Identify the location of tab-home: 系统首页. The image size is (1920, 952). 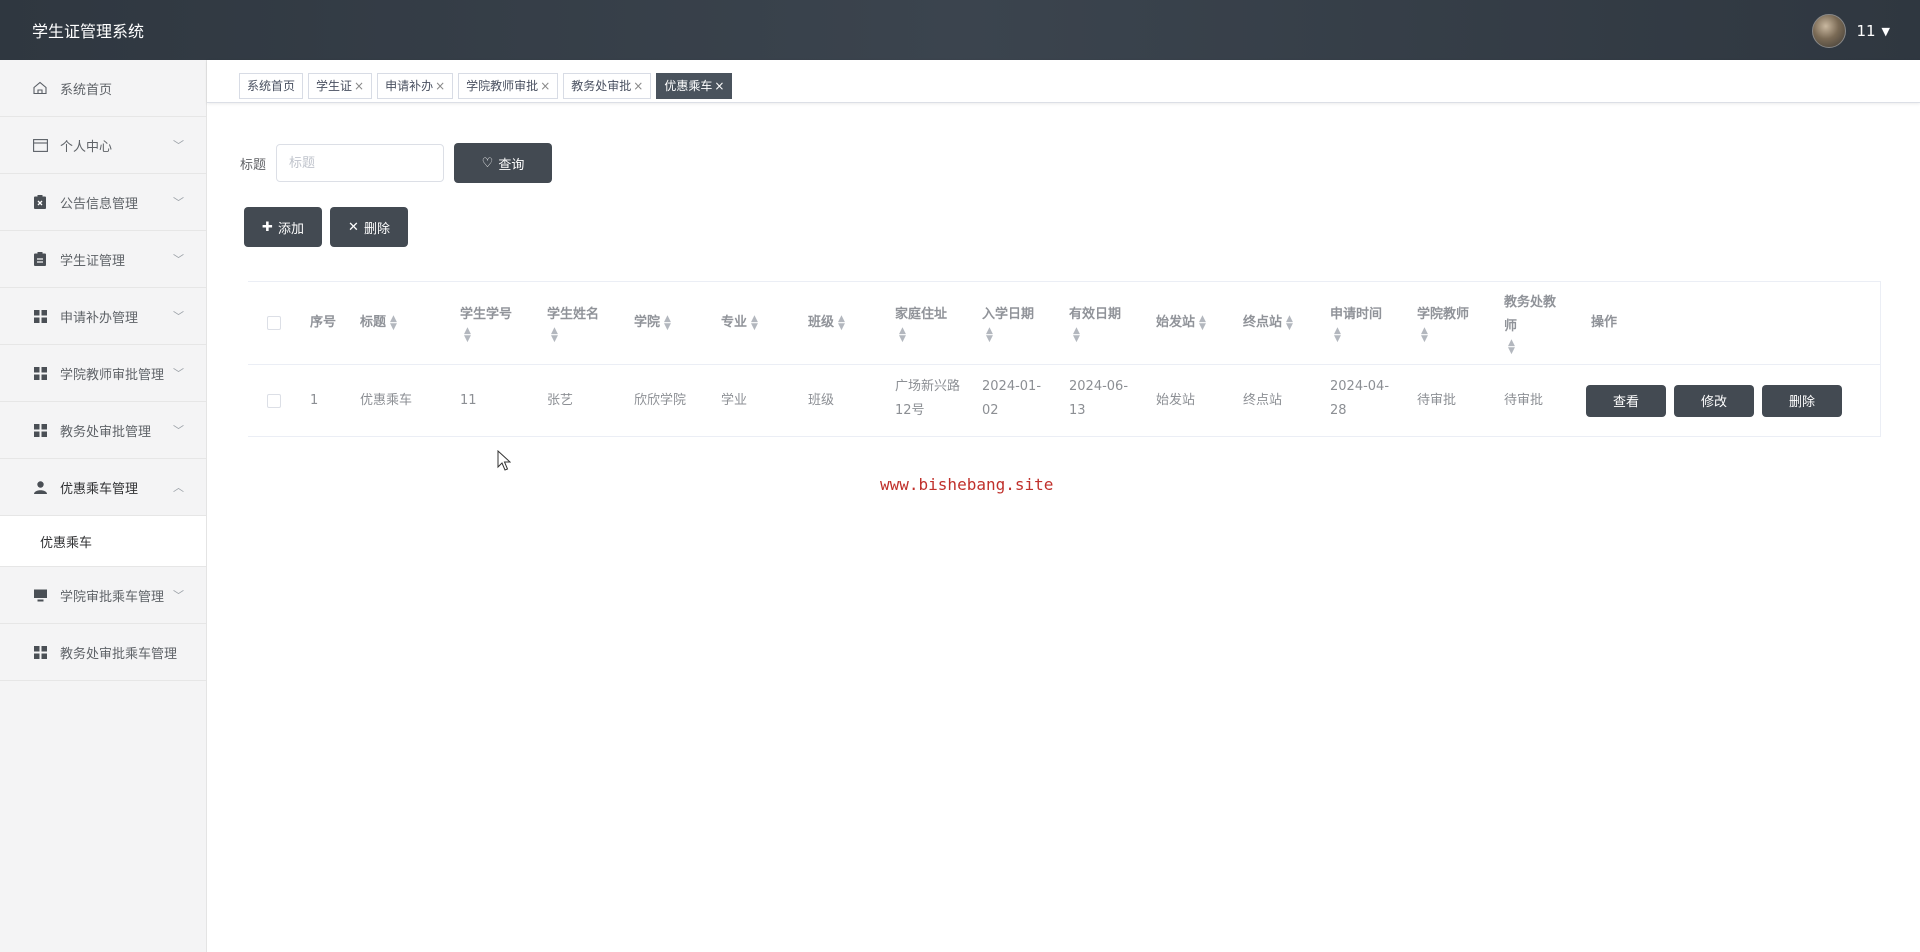
(271, 86).